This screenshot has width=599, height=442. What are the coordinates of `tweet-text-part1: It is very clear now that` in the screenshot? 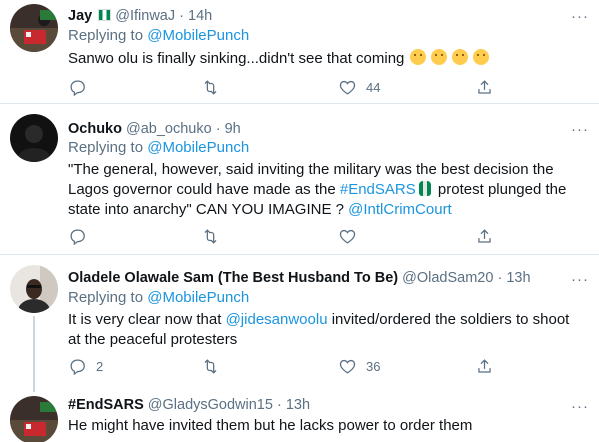 It's located at (145, 319).